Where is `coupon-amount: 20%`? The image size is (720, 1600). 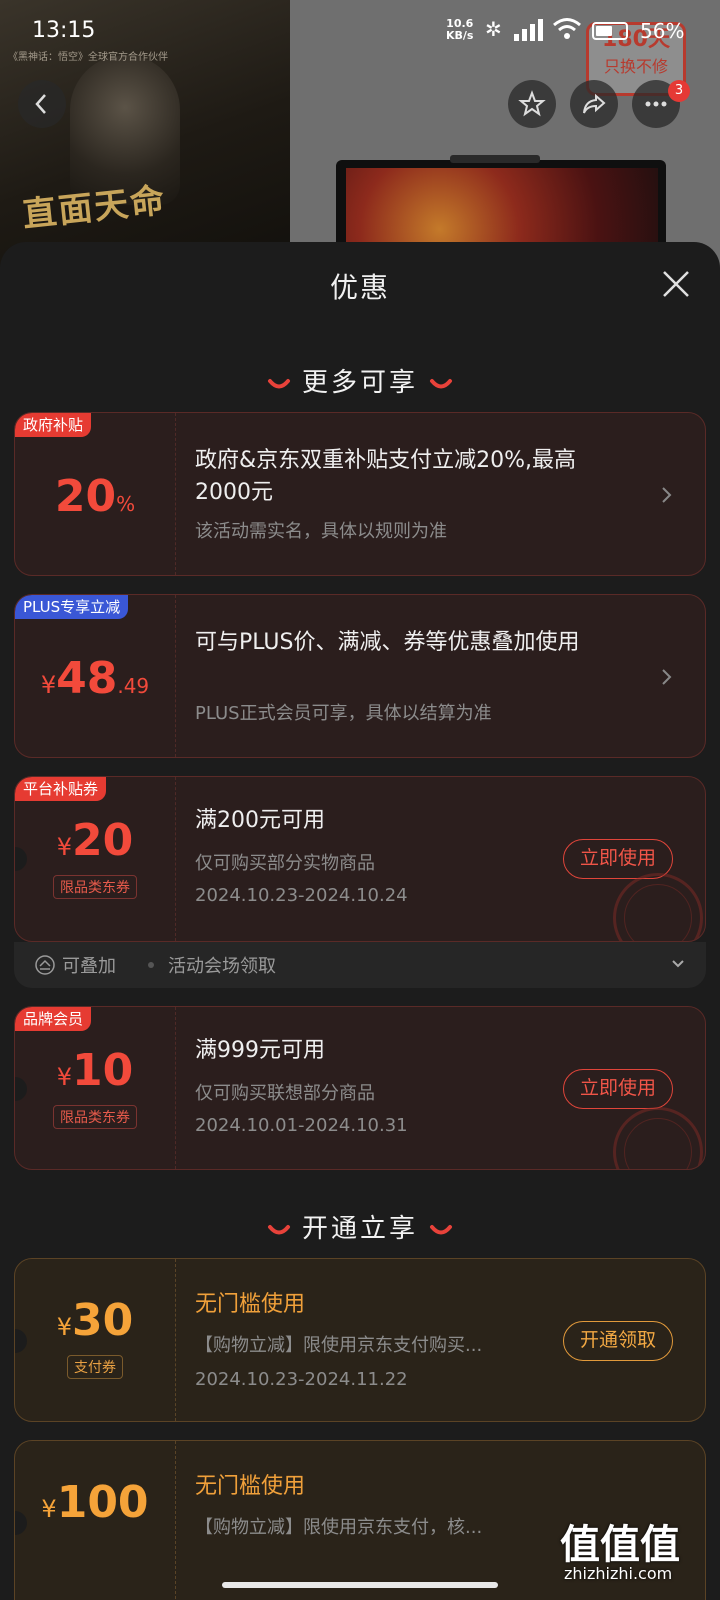
coupon-amount: 20% is located at coordinates (95, 496).